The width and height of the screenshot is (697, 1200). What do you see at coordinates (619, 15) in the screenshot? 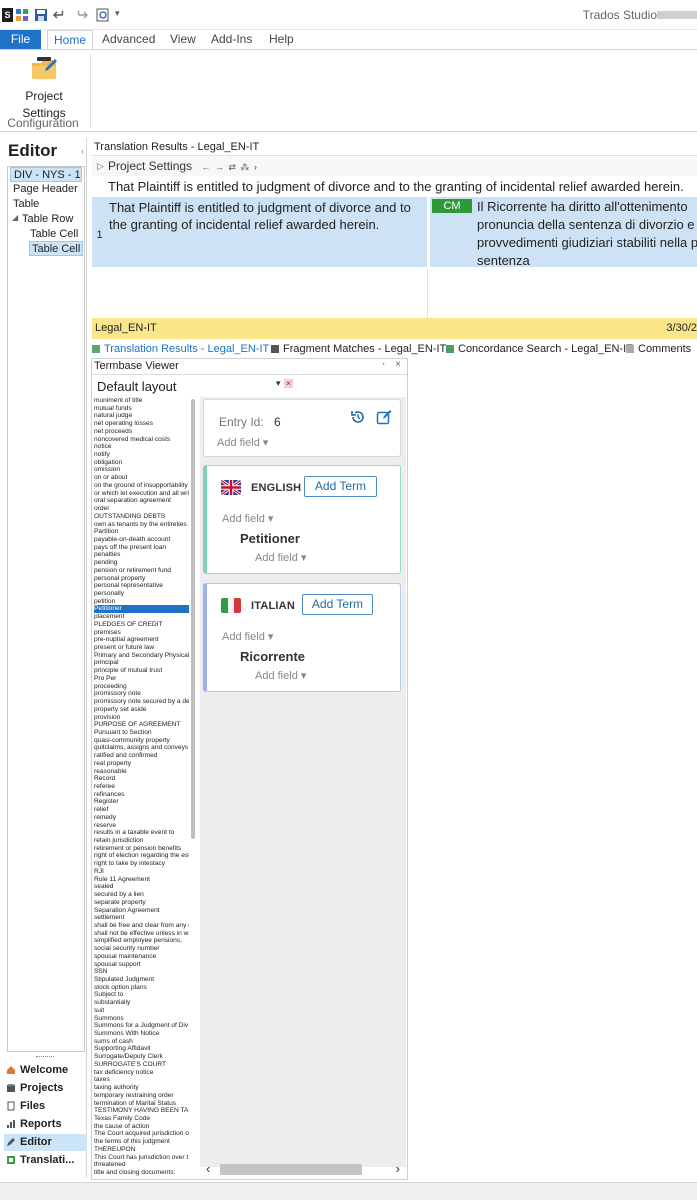
I see `window-title: Trados Studio` at bounding box center [619, 15].